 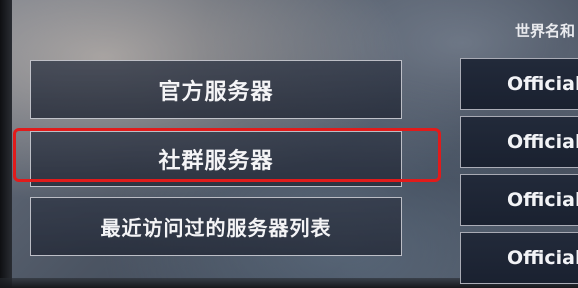 What do you see at coordinates (216, 161) in the screenshot?
I see `community-servers-label: 社群服务器` at bounding box center [216, 161].